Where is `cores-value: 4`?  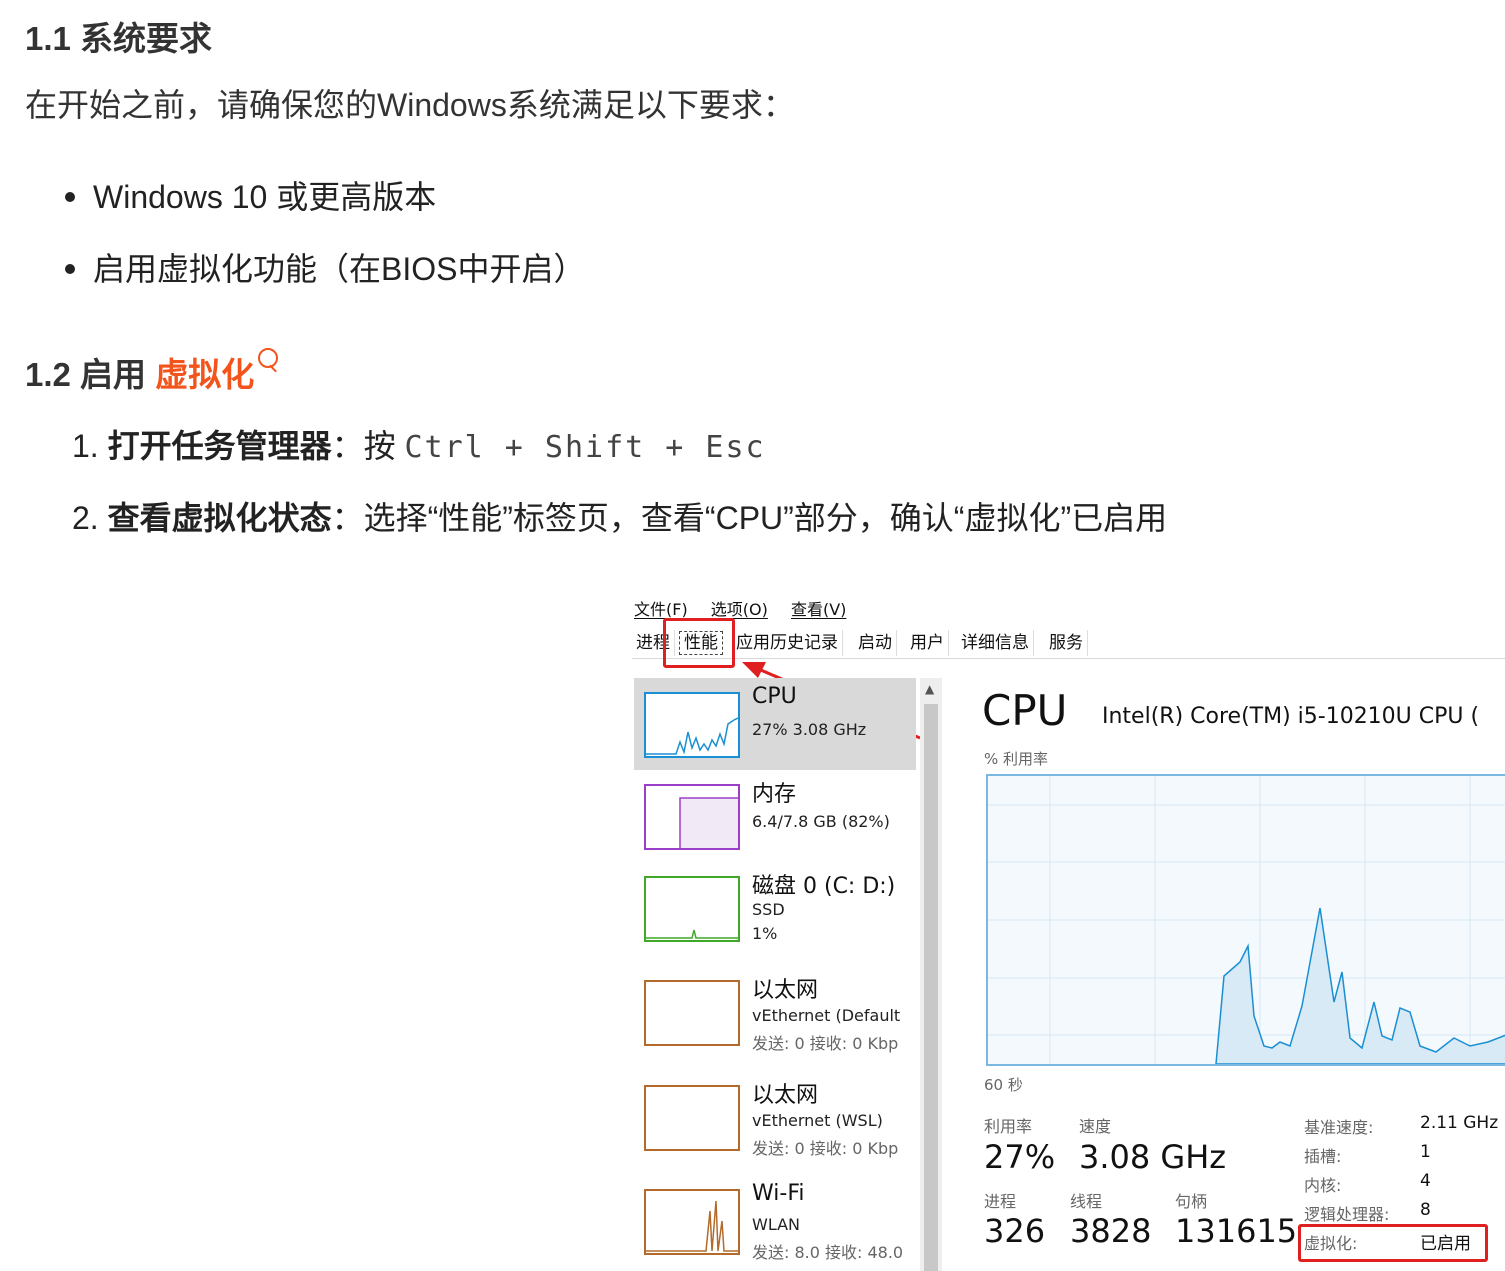
cores-value: 4 is located at coordinates (1425, 1181).